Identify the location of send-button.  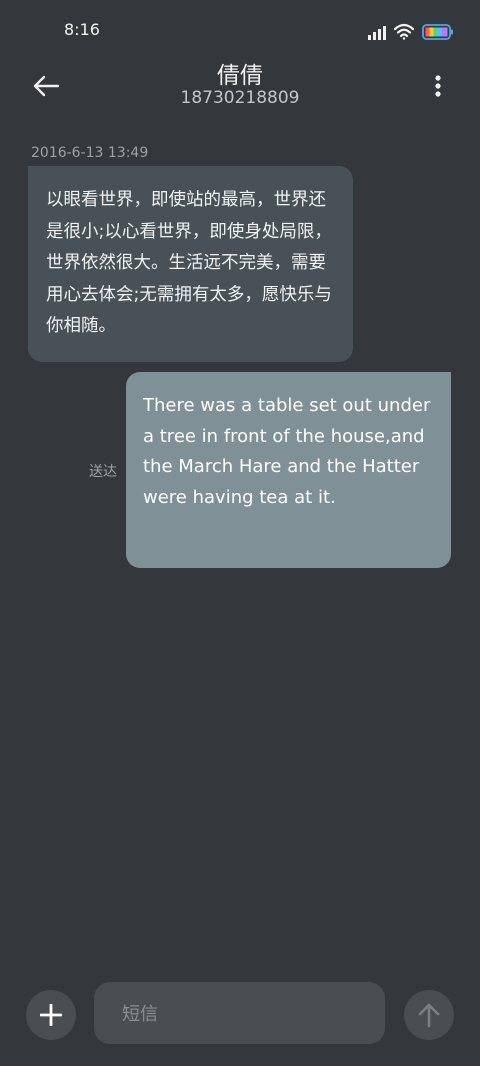
(429, 1015).